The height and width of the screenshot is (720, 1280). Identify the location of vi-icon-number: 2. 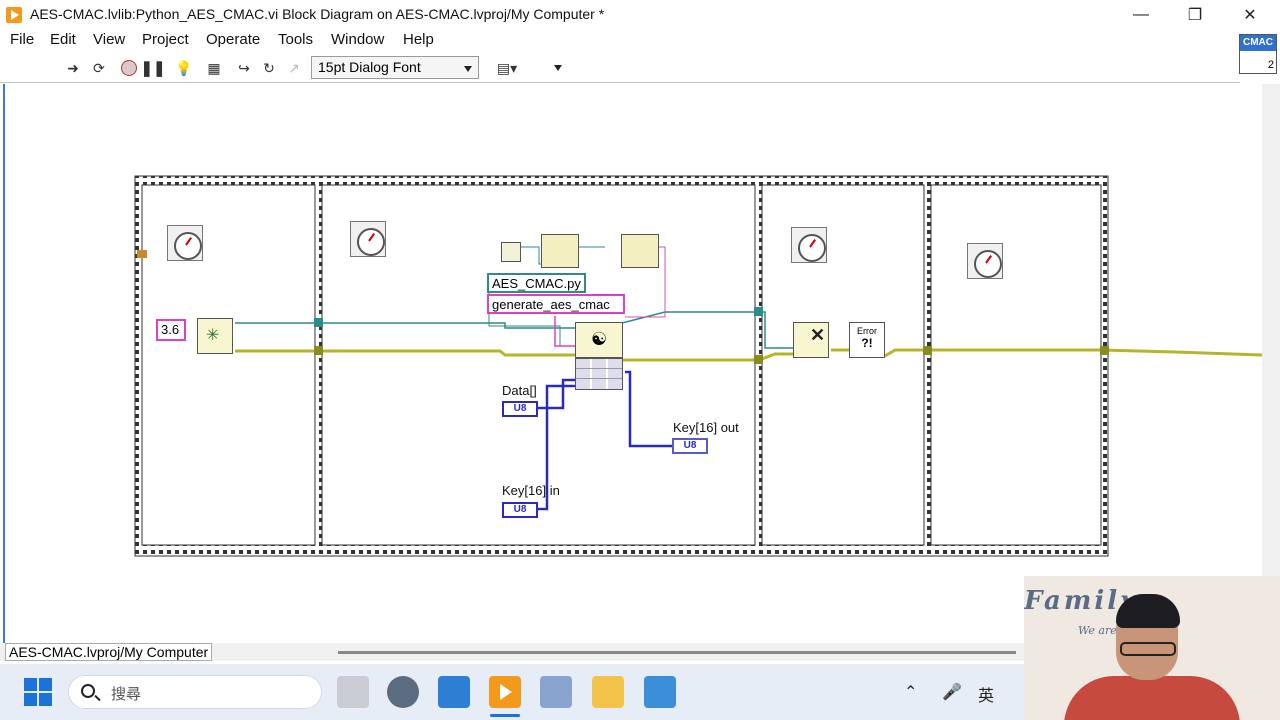
(1270, 65).